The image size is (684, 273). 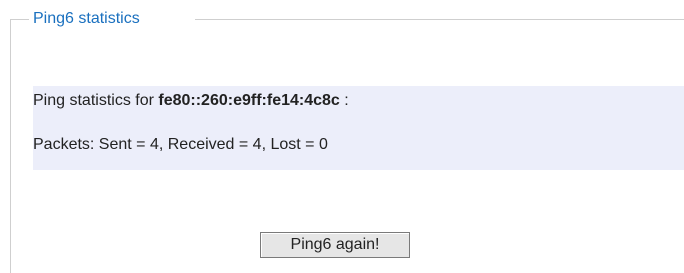 I want to click on target-address: fe80::260:e9ff:fe14:4c8c, so click(x=249, y=100).